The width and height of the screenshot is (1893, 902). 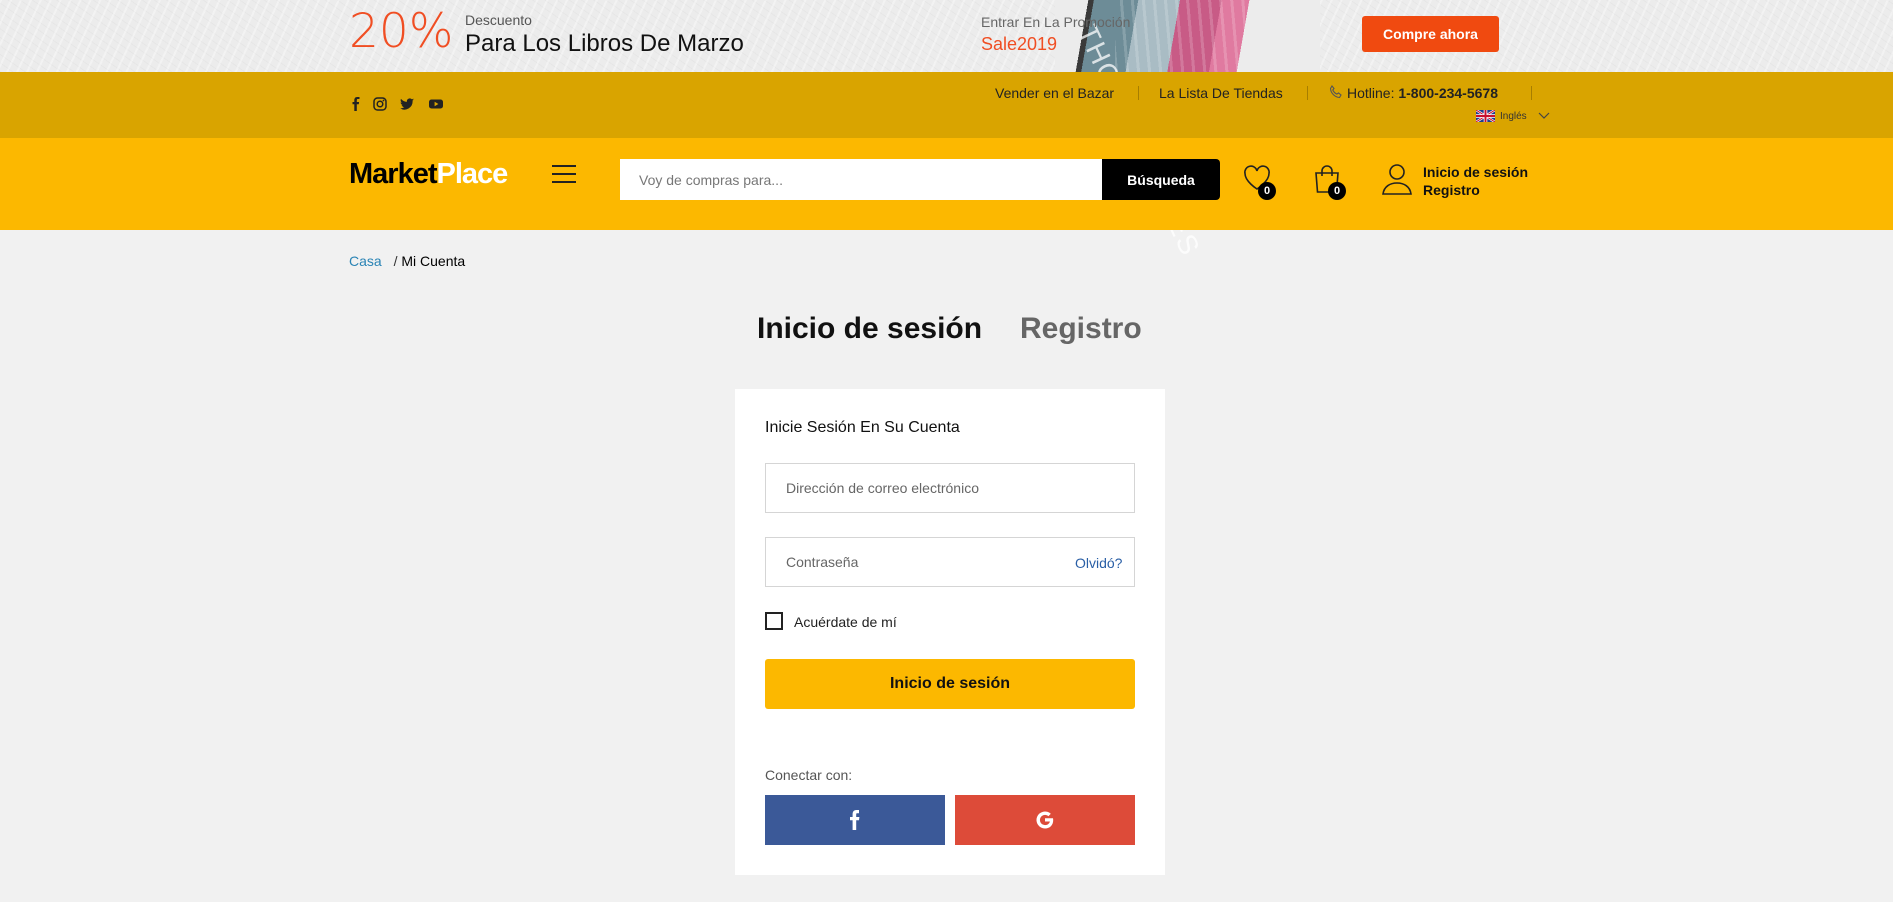 What do you see at coordinates (1267, 191) in the screenshot?
I see `wishlist-count: 0` at bounding box center [1267, 191].